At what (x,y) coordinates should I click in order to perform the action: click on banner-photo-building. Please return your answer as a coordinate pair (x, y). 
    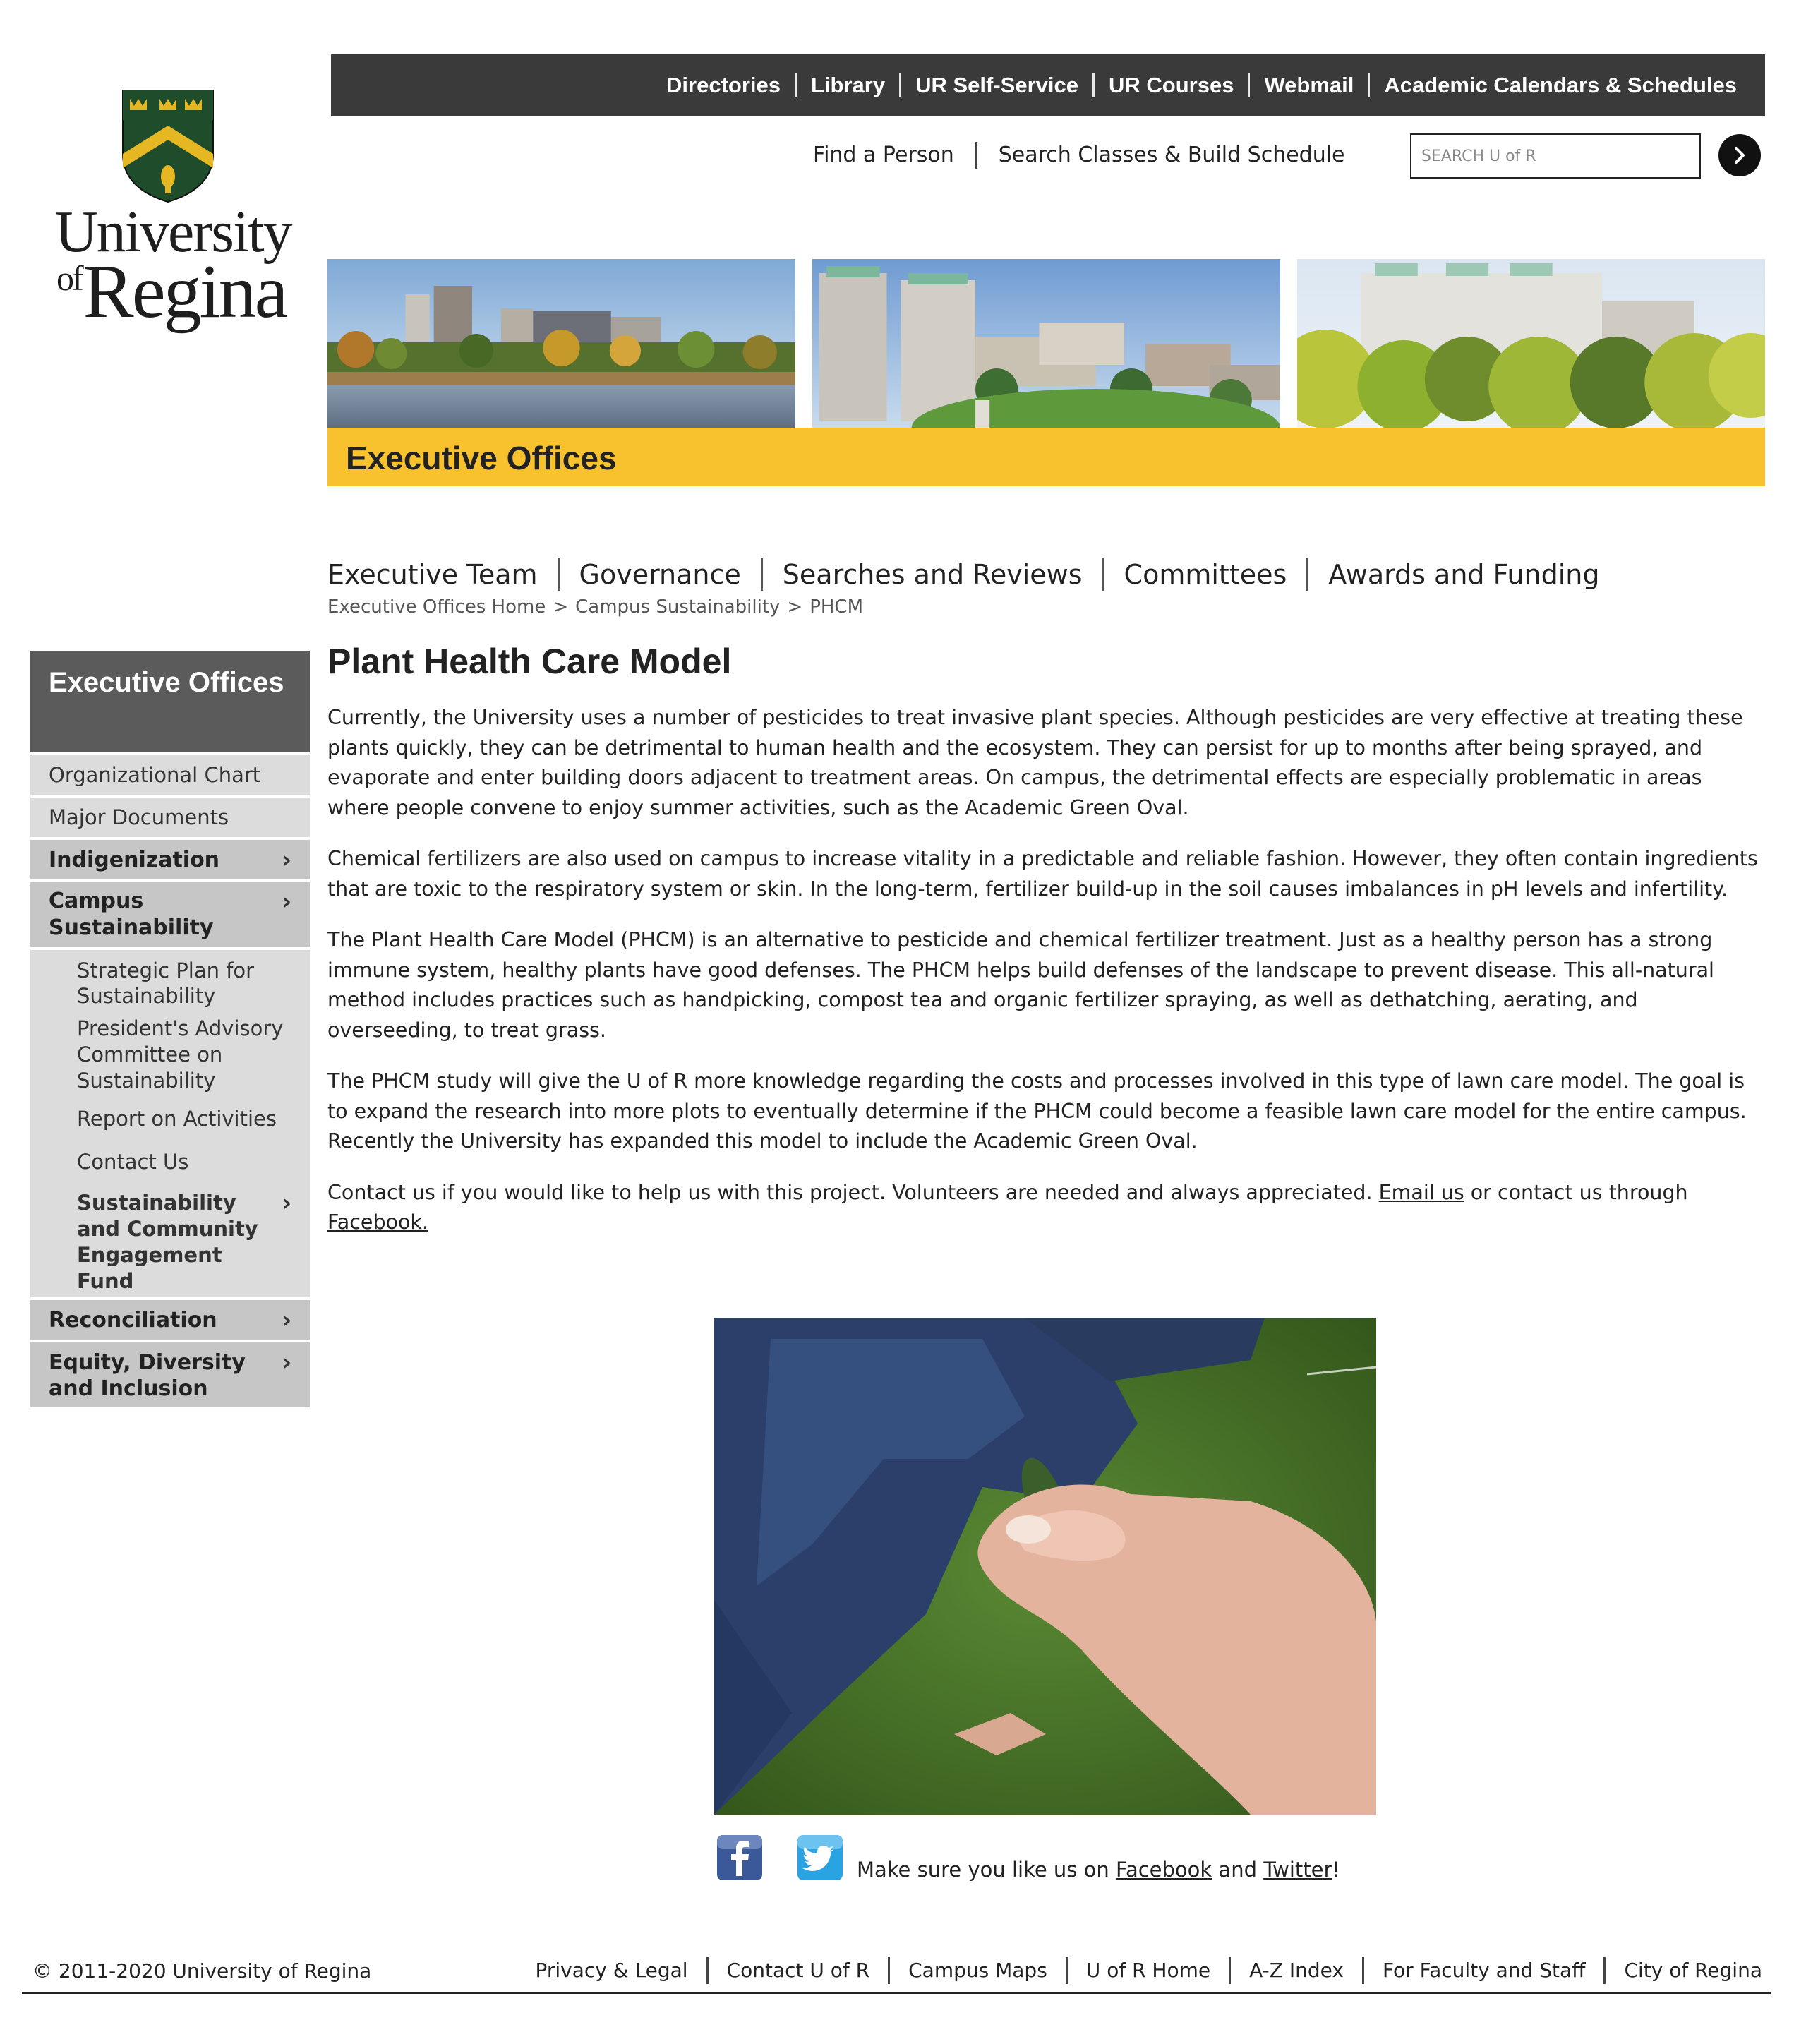
    Looking at the image, I should click on (1531, 343).